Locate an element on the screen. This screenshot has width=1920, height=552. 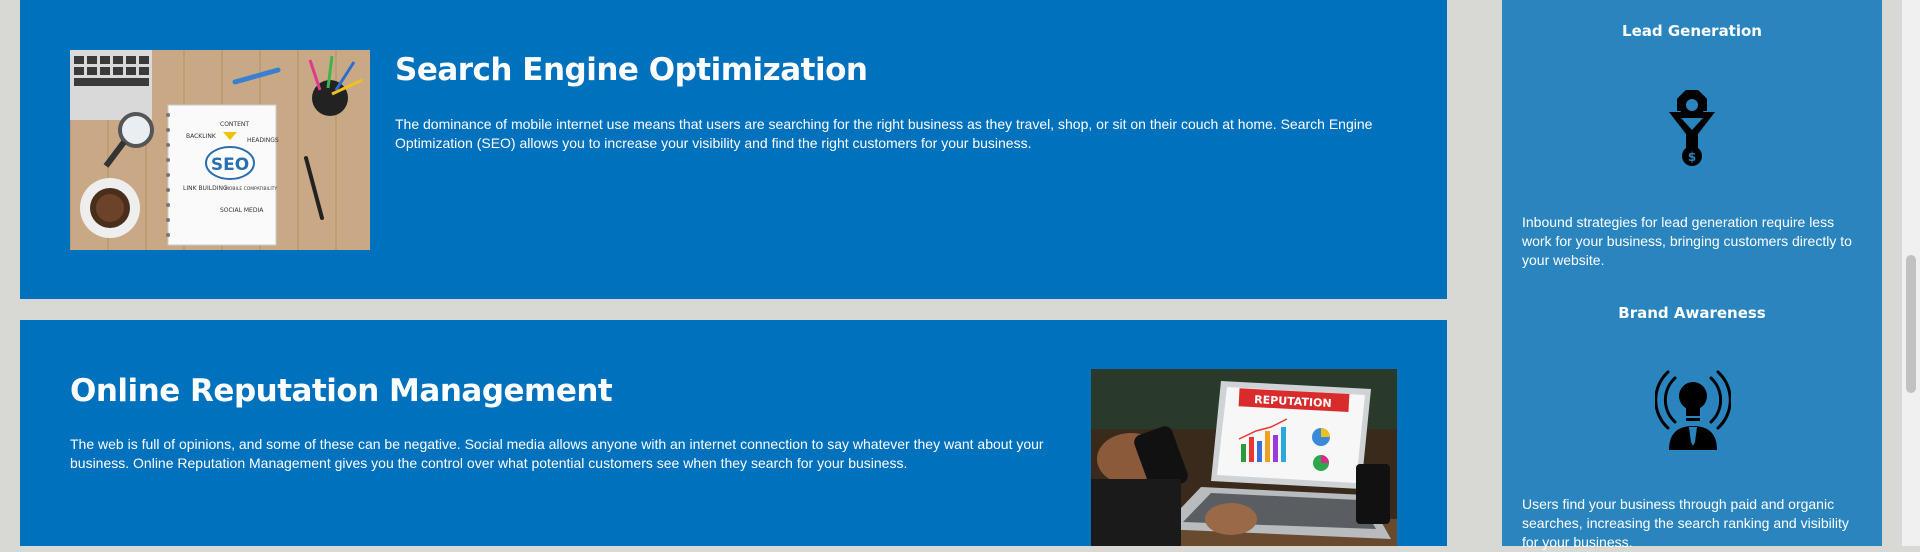
seo-photo-center-text: SEO is located at coordinates (230, 165).